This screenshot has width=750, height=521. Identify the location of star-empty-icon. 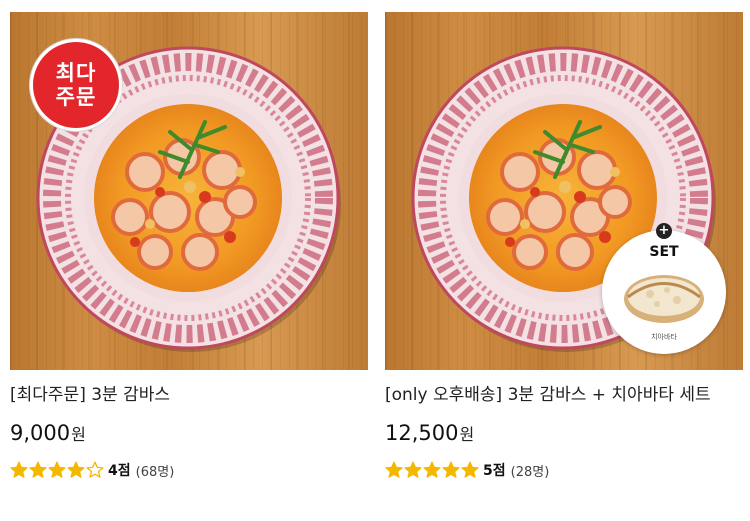
(95, 469).